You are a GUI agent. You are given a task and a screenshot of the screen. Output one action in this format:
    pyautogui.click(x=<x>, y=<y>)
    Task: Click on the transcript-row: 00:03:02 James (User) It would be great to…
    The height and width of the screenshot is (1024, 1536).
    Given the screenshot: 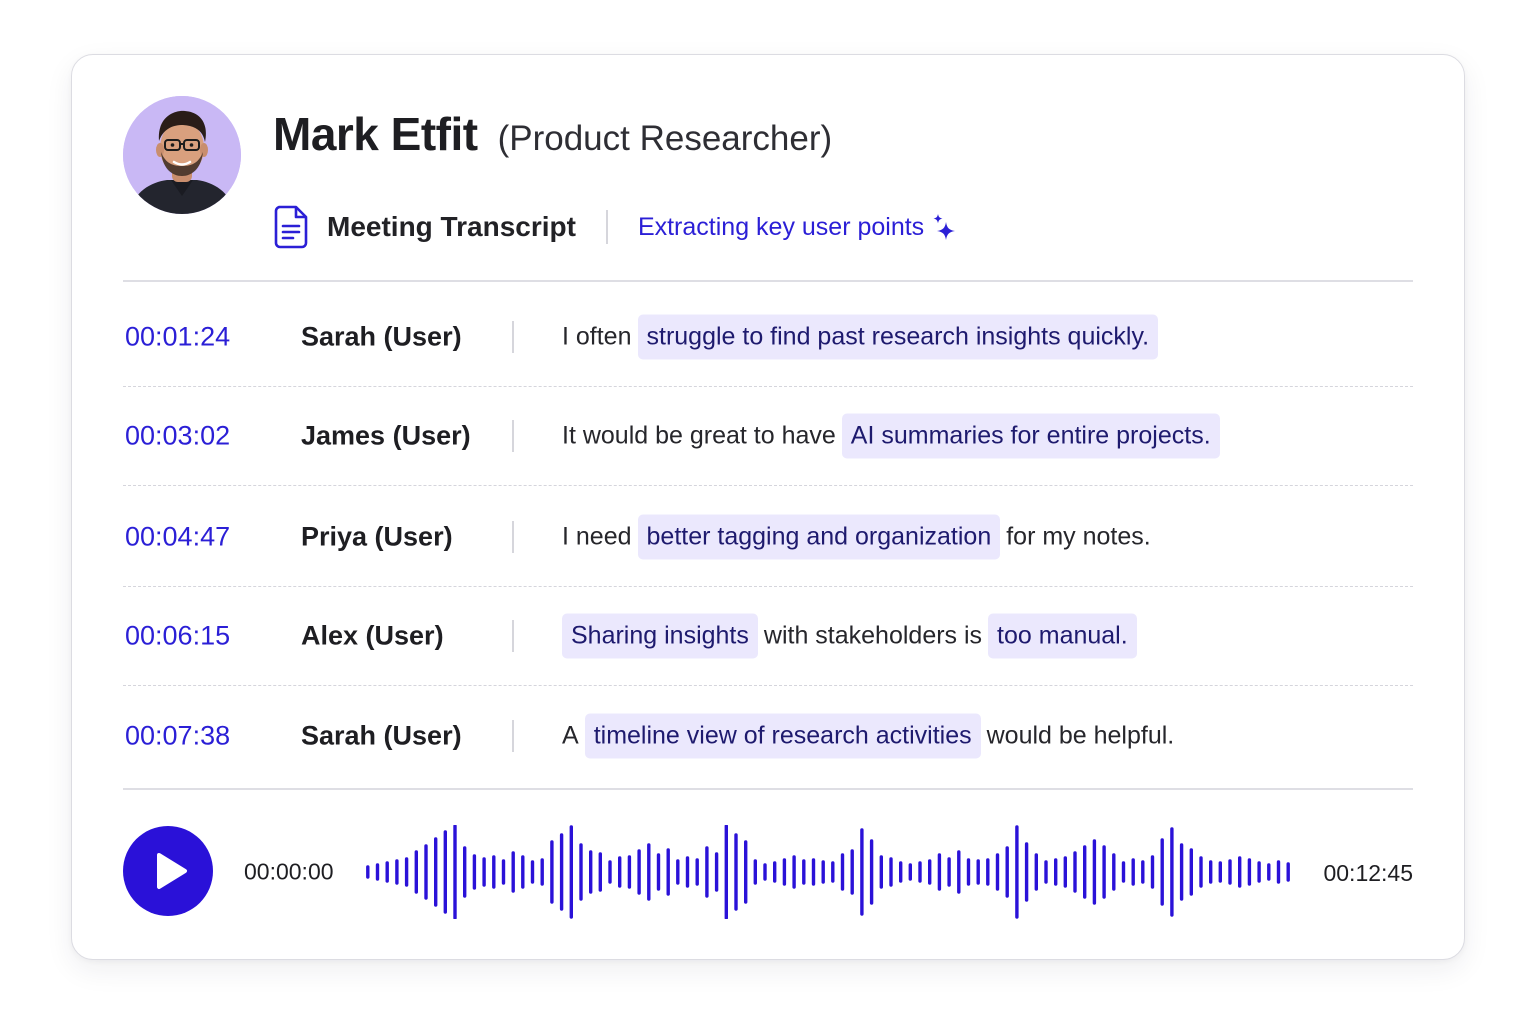 What is the action you would take?
    pyautogui.click(x=768, y=436)
    